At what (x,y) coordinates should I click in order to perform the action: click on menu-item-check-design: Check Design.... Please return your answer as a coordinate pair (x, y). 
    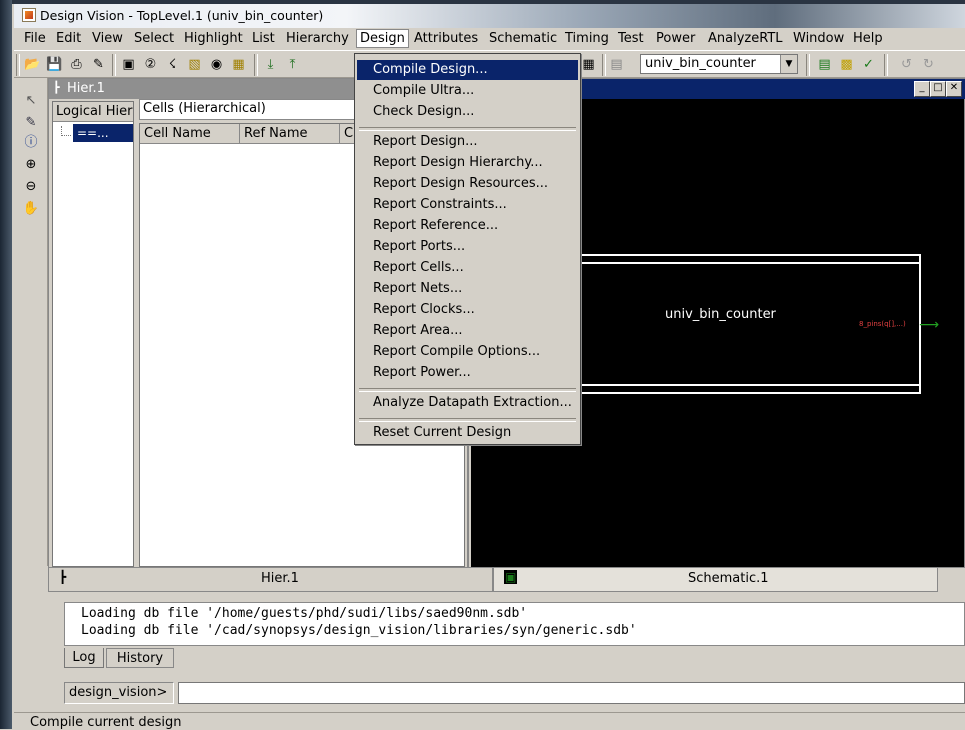
    Looking at the image, I should click on (467, 112).